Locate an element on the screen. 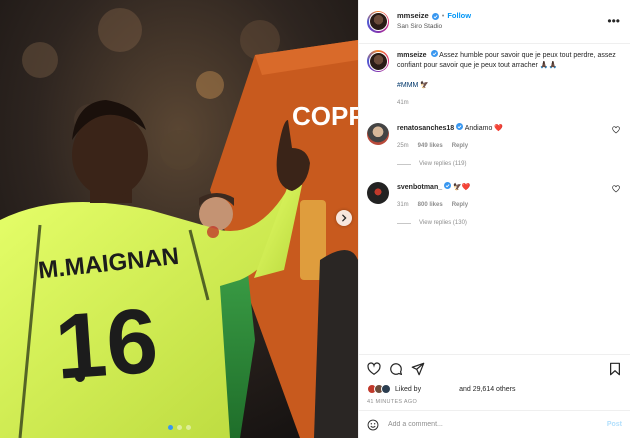 This screenshot has height=438, width=630. caption-username: mmseize is located at coordinates (412, 55).